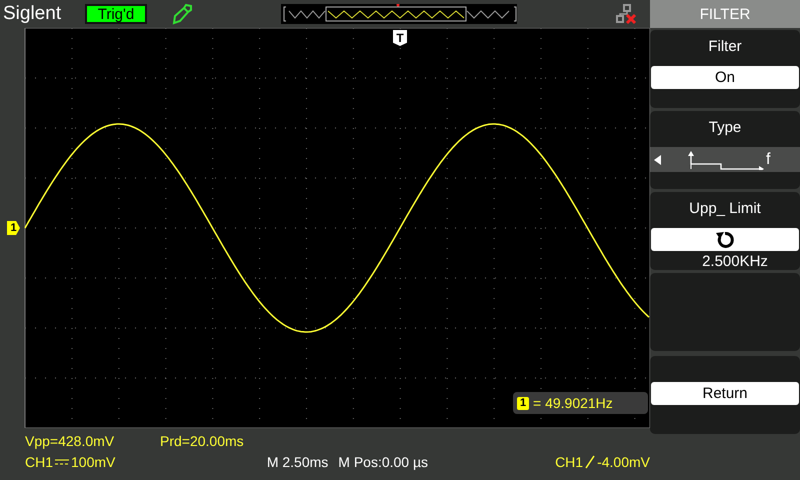 The height and width of the screenshot is (480, 800). Describe the element at coordinates (735, 261) in the screenshot. I see `upper-limit-value: 2.500KHz` at that location.